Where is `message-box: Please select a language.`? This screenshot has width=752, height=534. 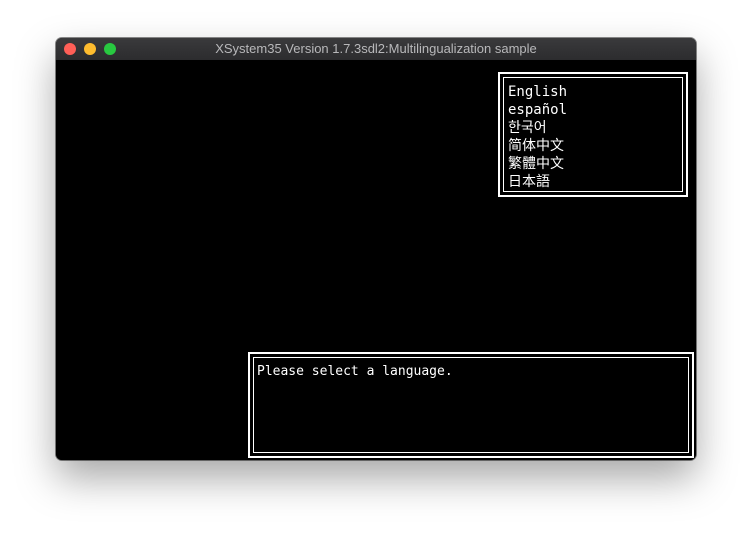 message-box: Please select a language. is located at coordinates (471, 405).